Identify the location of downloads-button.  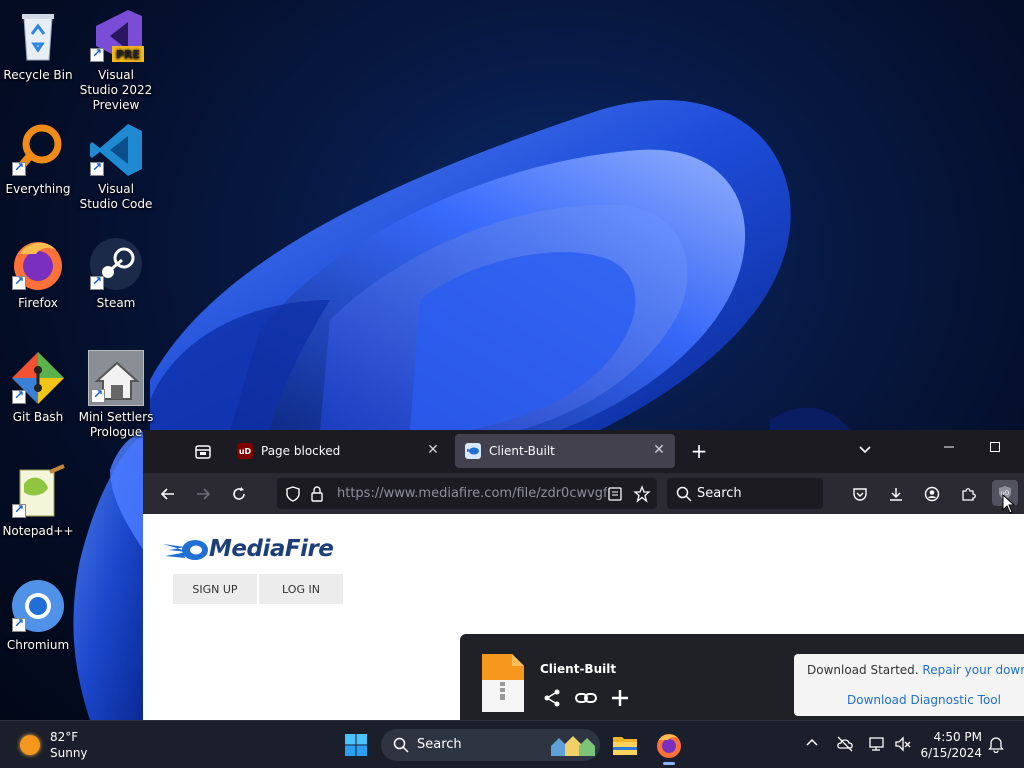
(896, 494).